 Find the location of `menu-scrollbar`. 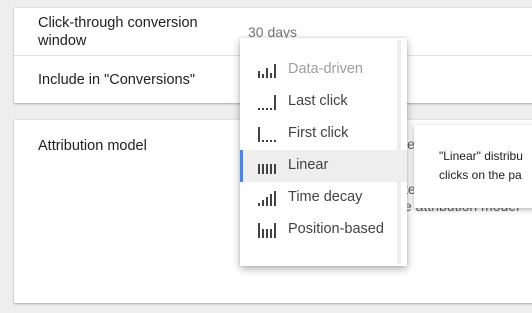

menu-scrollbar is located at coordinates (399, 152).